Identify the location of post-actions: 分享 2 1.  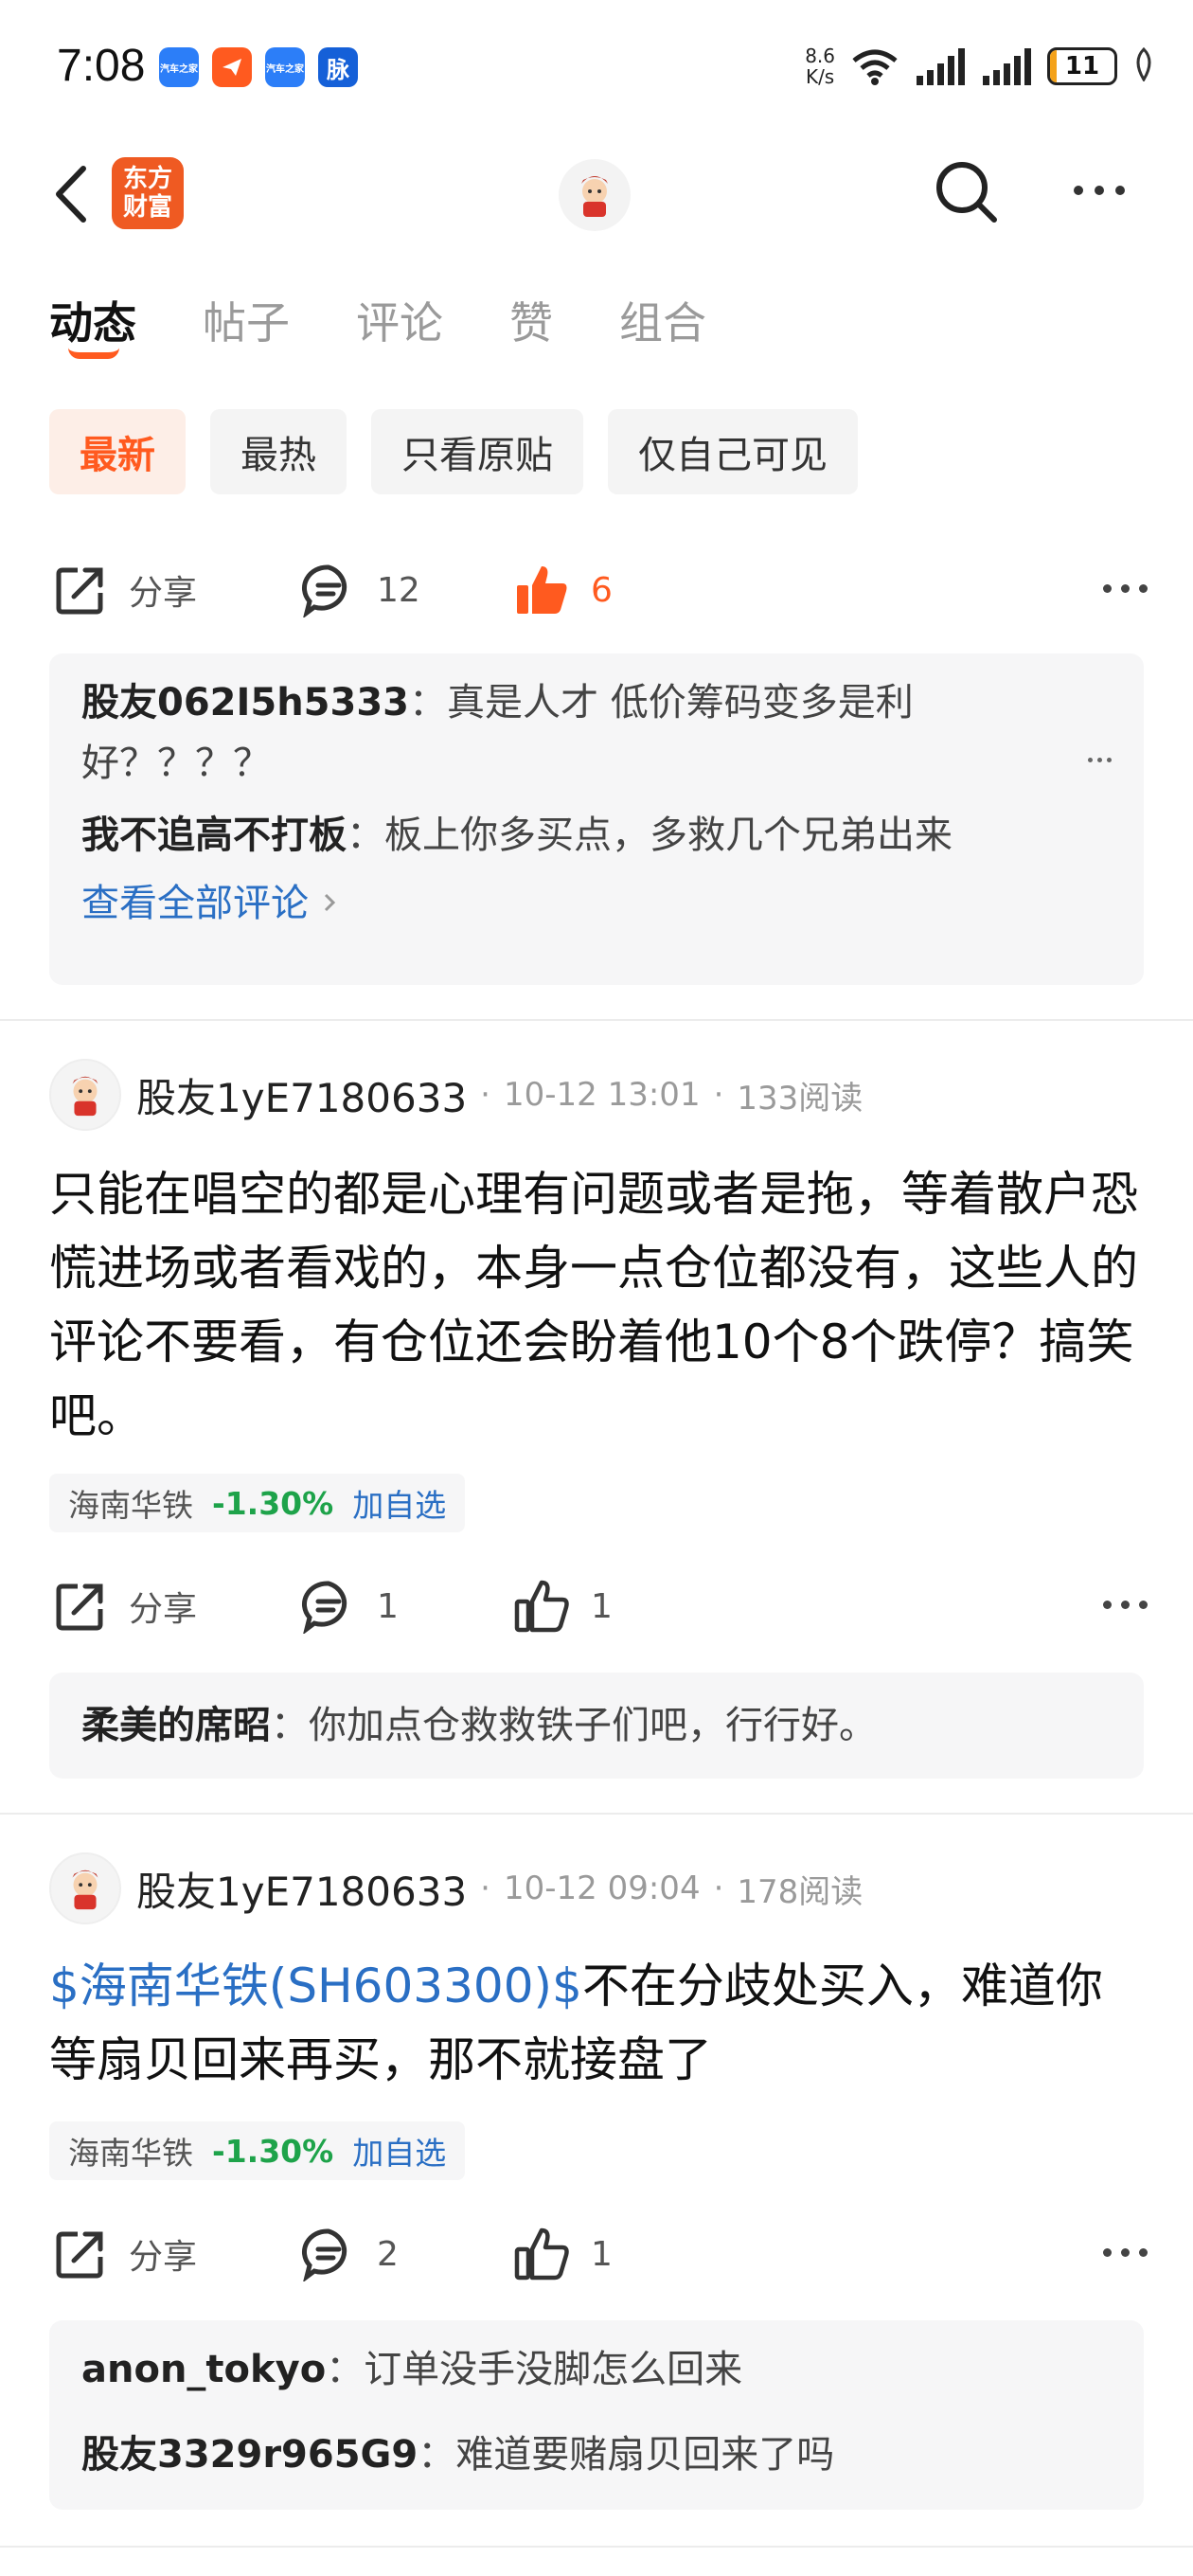
(598, 2254).